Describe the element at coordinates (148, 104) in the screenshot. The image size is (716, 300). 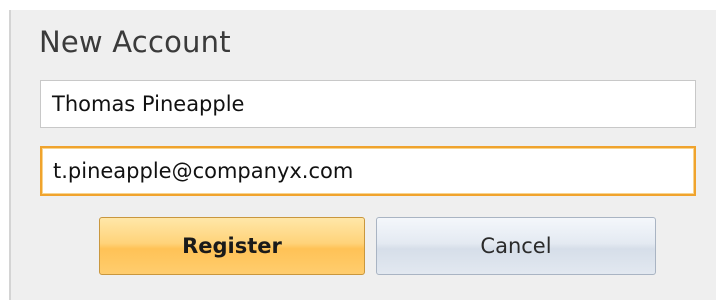
I see `name-field-value: Thomas Pineapple` at that location.